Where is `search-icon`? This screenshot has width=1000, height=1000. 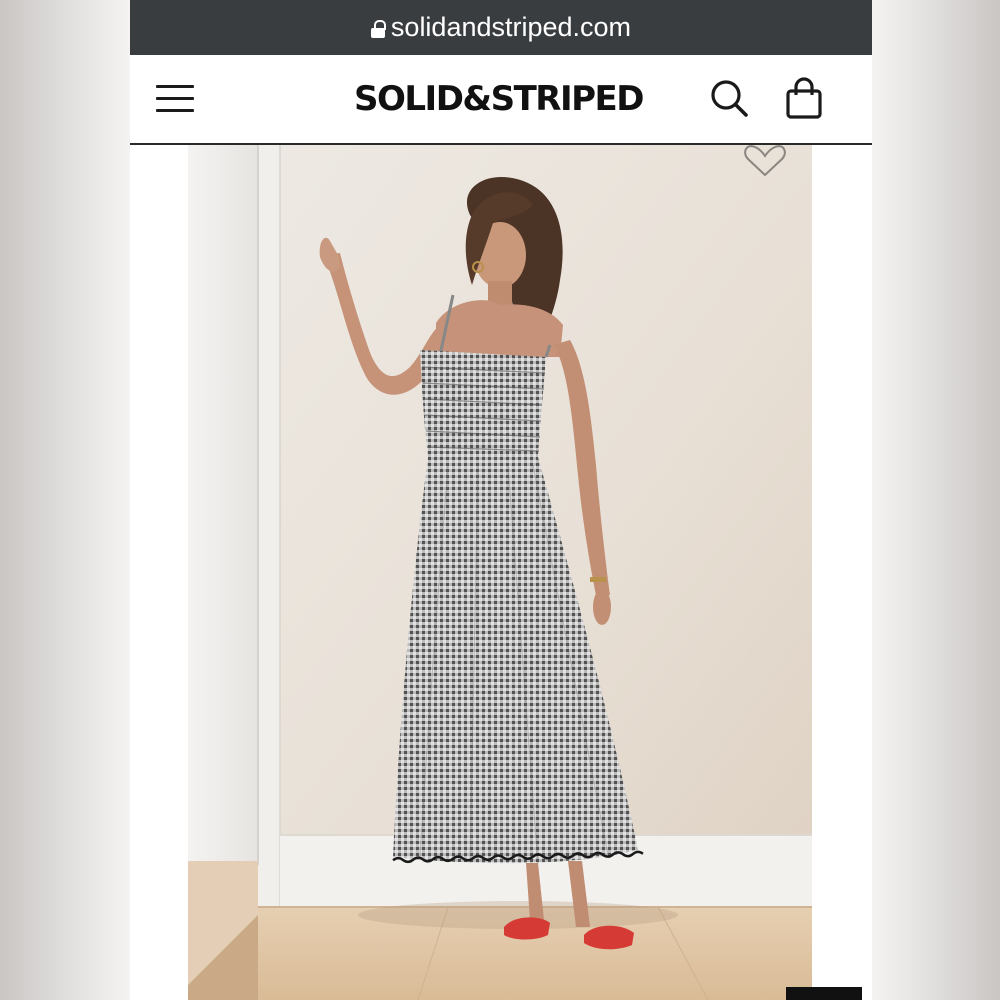
search-icon is located at coordinates (730, 99).